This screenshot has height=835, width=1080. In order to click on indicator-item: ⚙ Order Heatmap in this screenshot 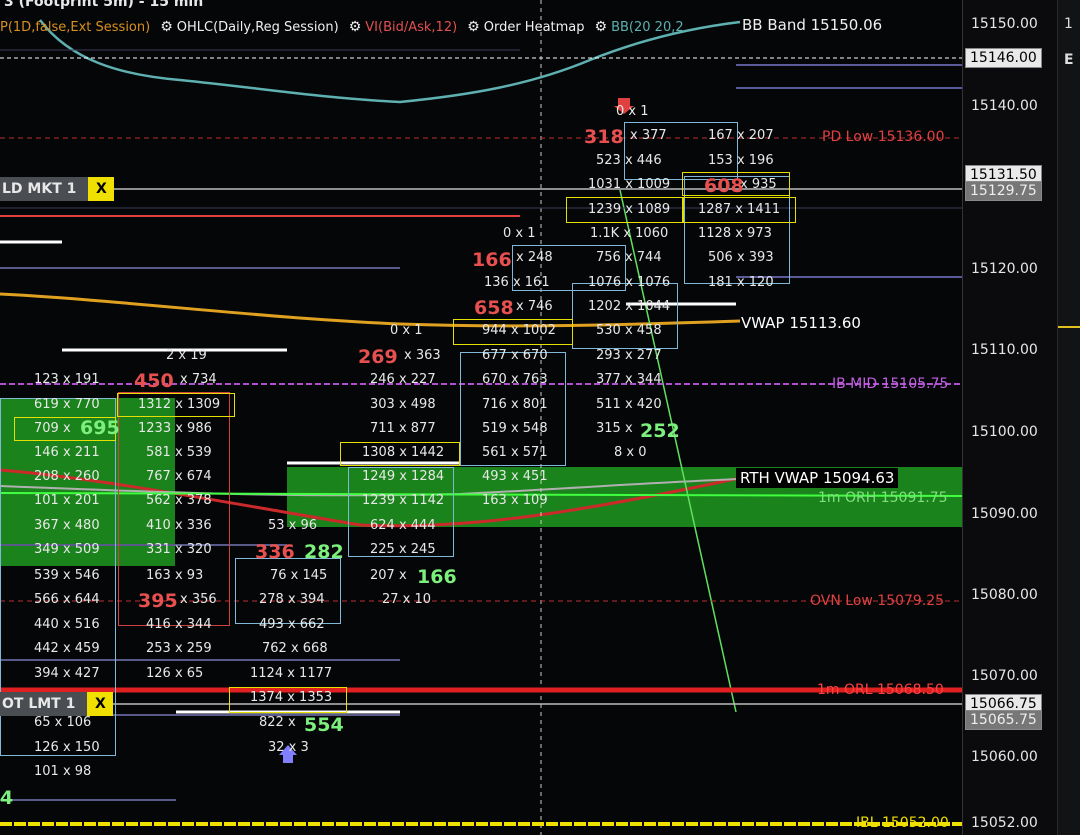, I will do `click(525, 27)`.